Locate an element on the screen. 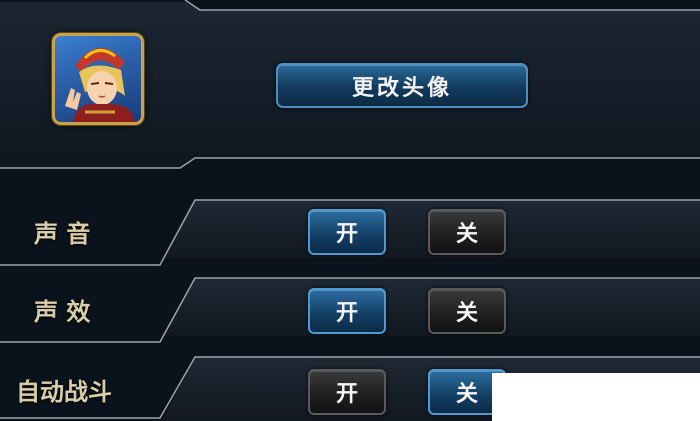 The image size is (700, 421). auto-battle-on-button: 开 is located at coordinates (347, 392).